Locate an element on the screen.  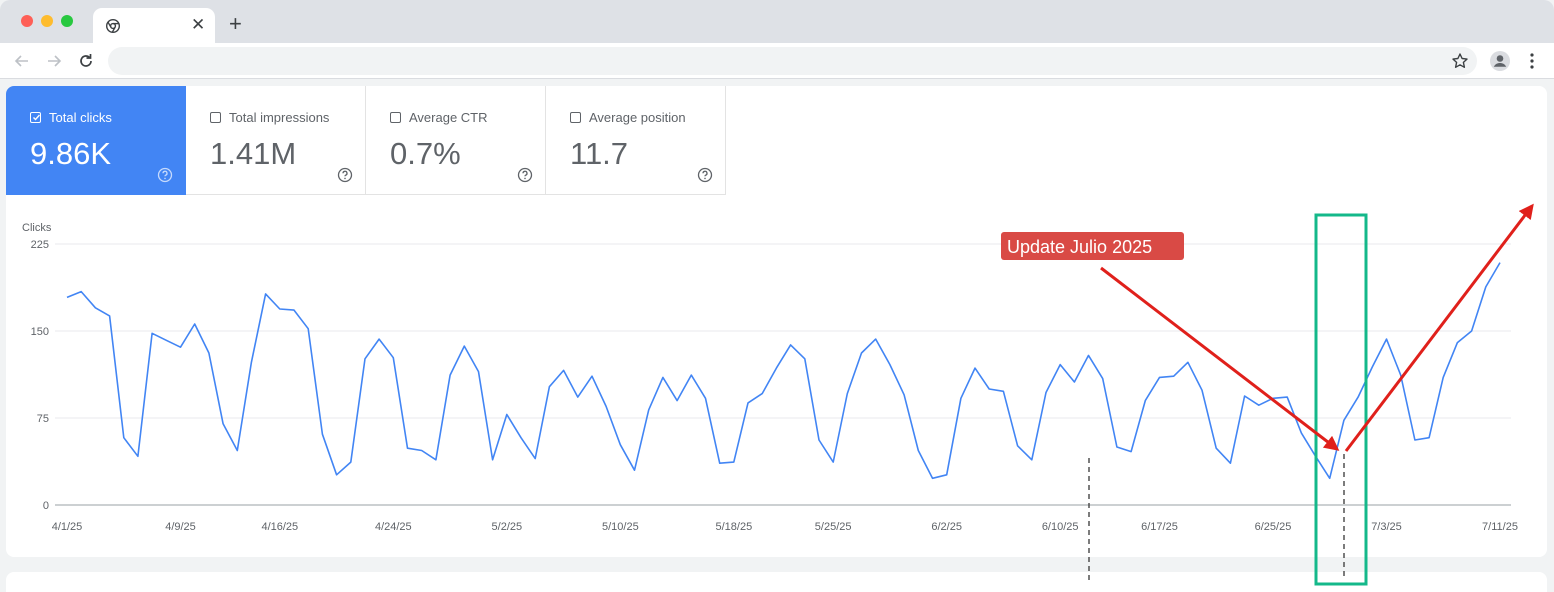
x-tick-label: 7/3/25 is located at coordinates (1386, 527).